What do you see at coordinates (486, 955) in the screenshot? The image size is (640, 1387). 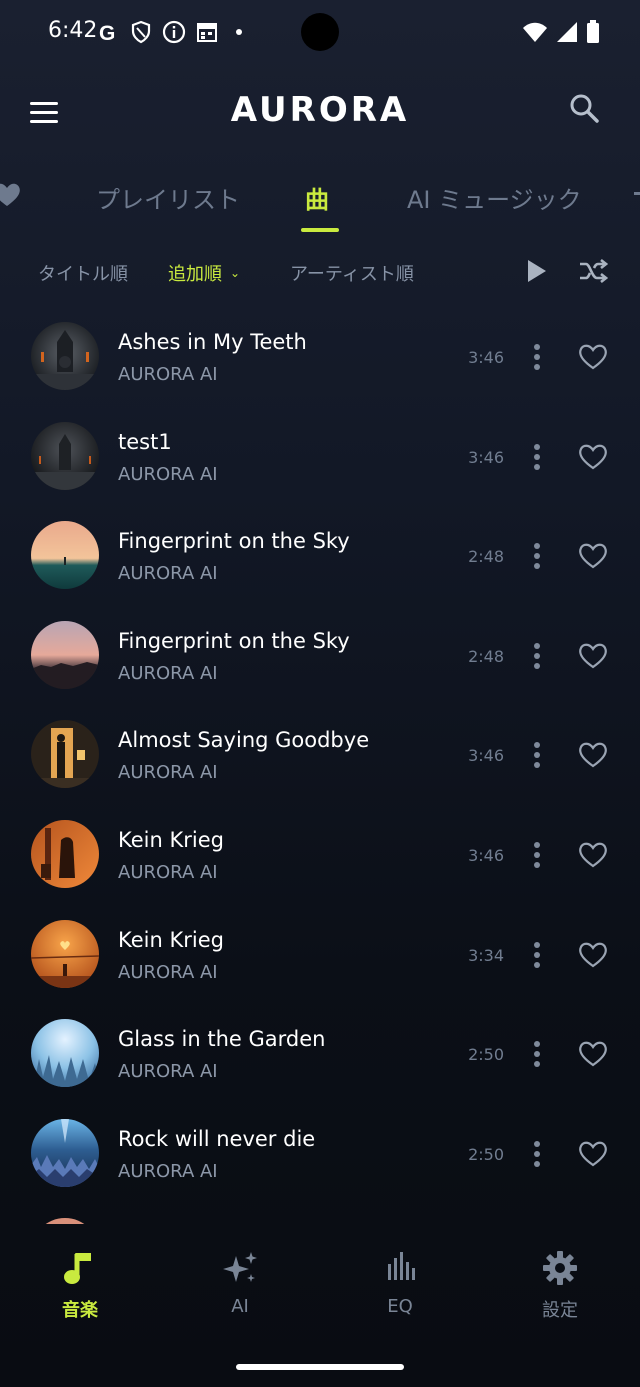 I see `song-duration: 3:34` at bounding box center [486, 955].